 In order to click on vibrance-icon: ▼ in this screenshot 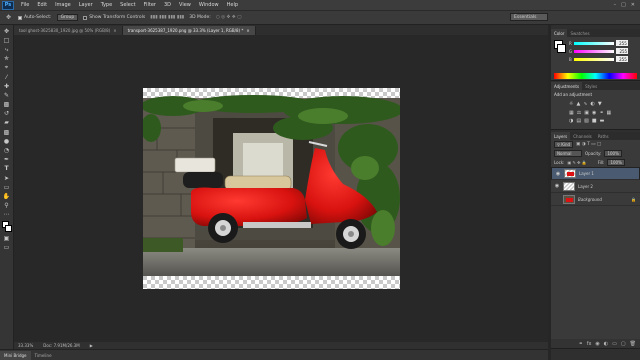, I will do `click(600, 104)`.